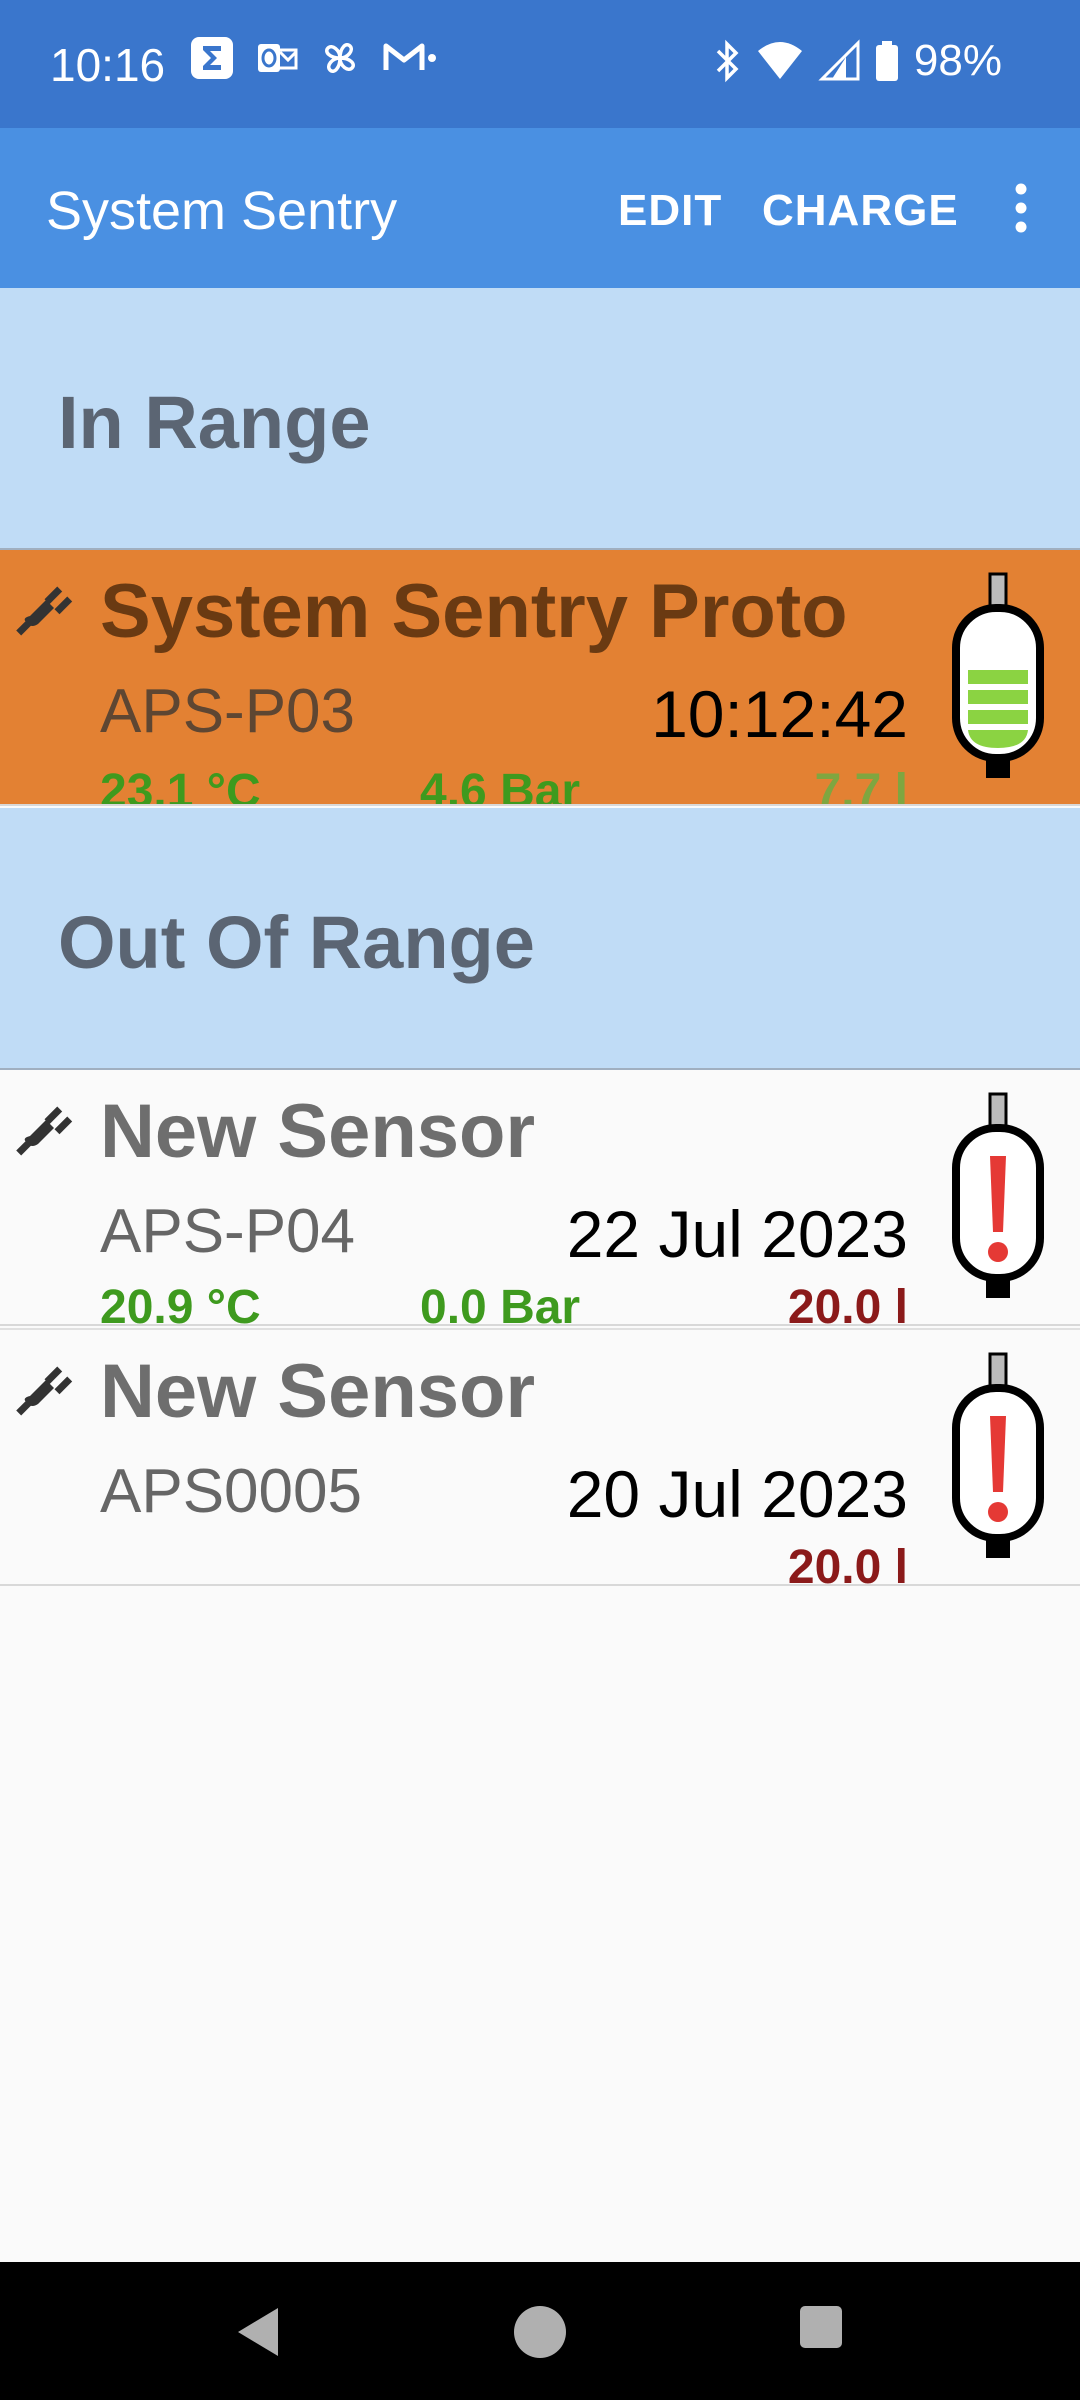 This screenshot has width=1080, height=2400. I want to click on sensor-name: System Sentry Proto, so click(474, 611).